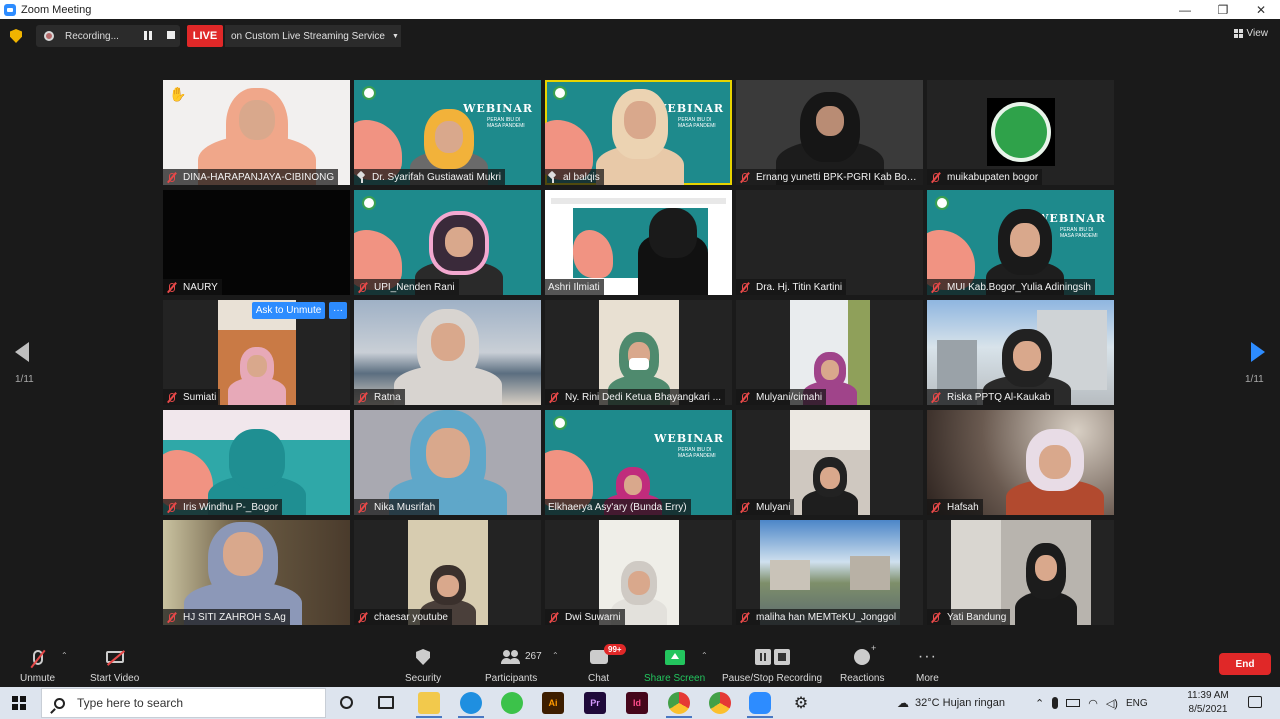  I want to click on close-button: ✕, so click(1261, 9).